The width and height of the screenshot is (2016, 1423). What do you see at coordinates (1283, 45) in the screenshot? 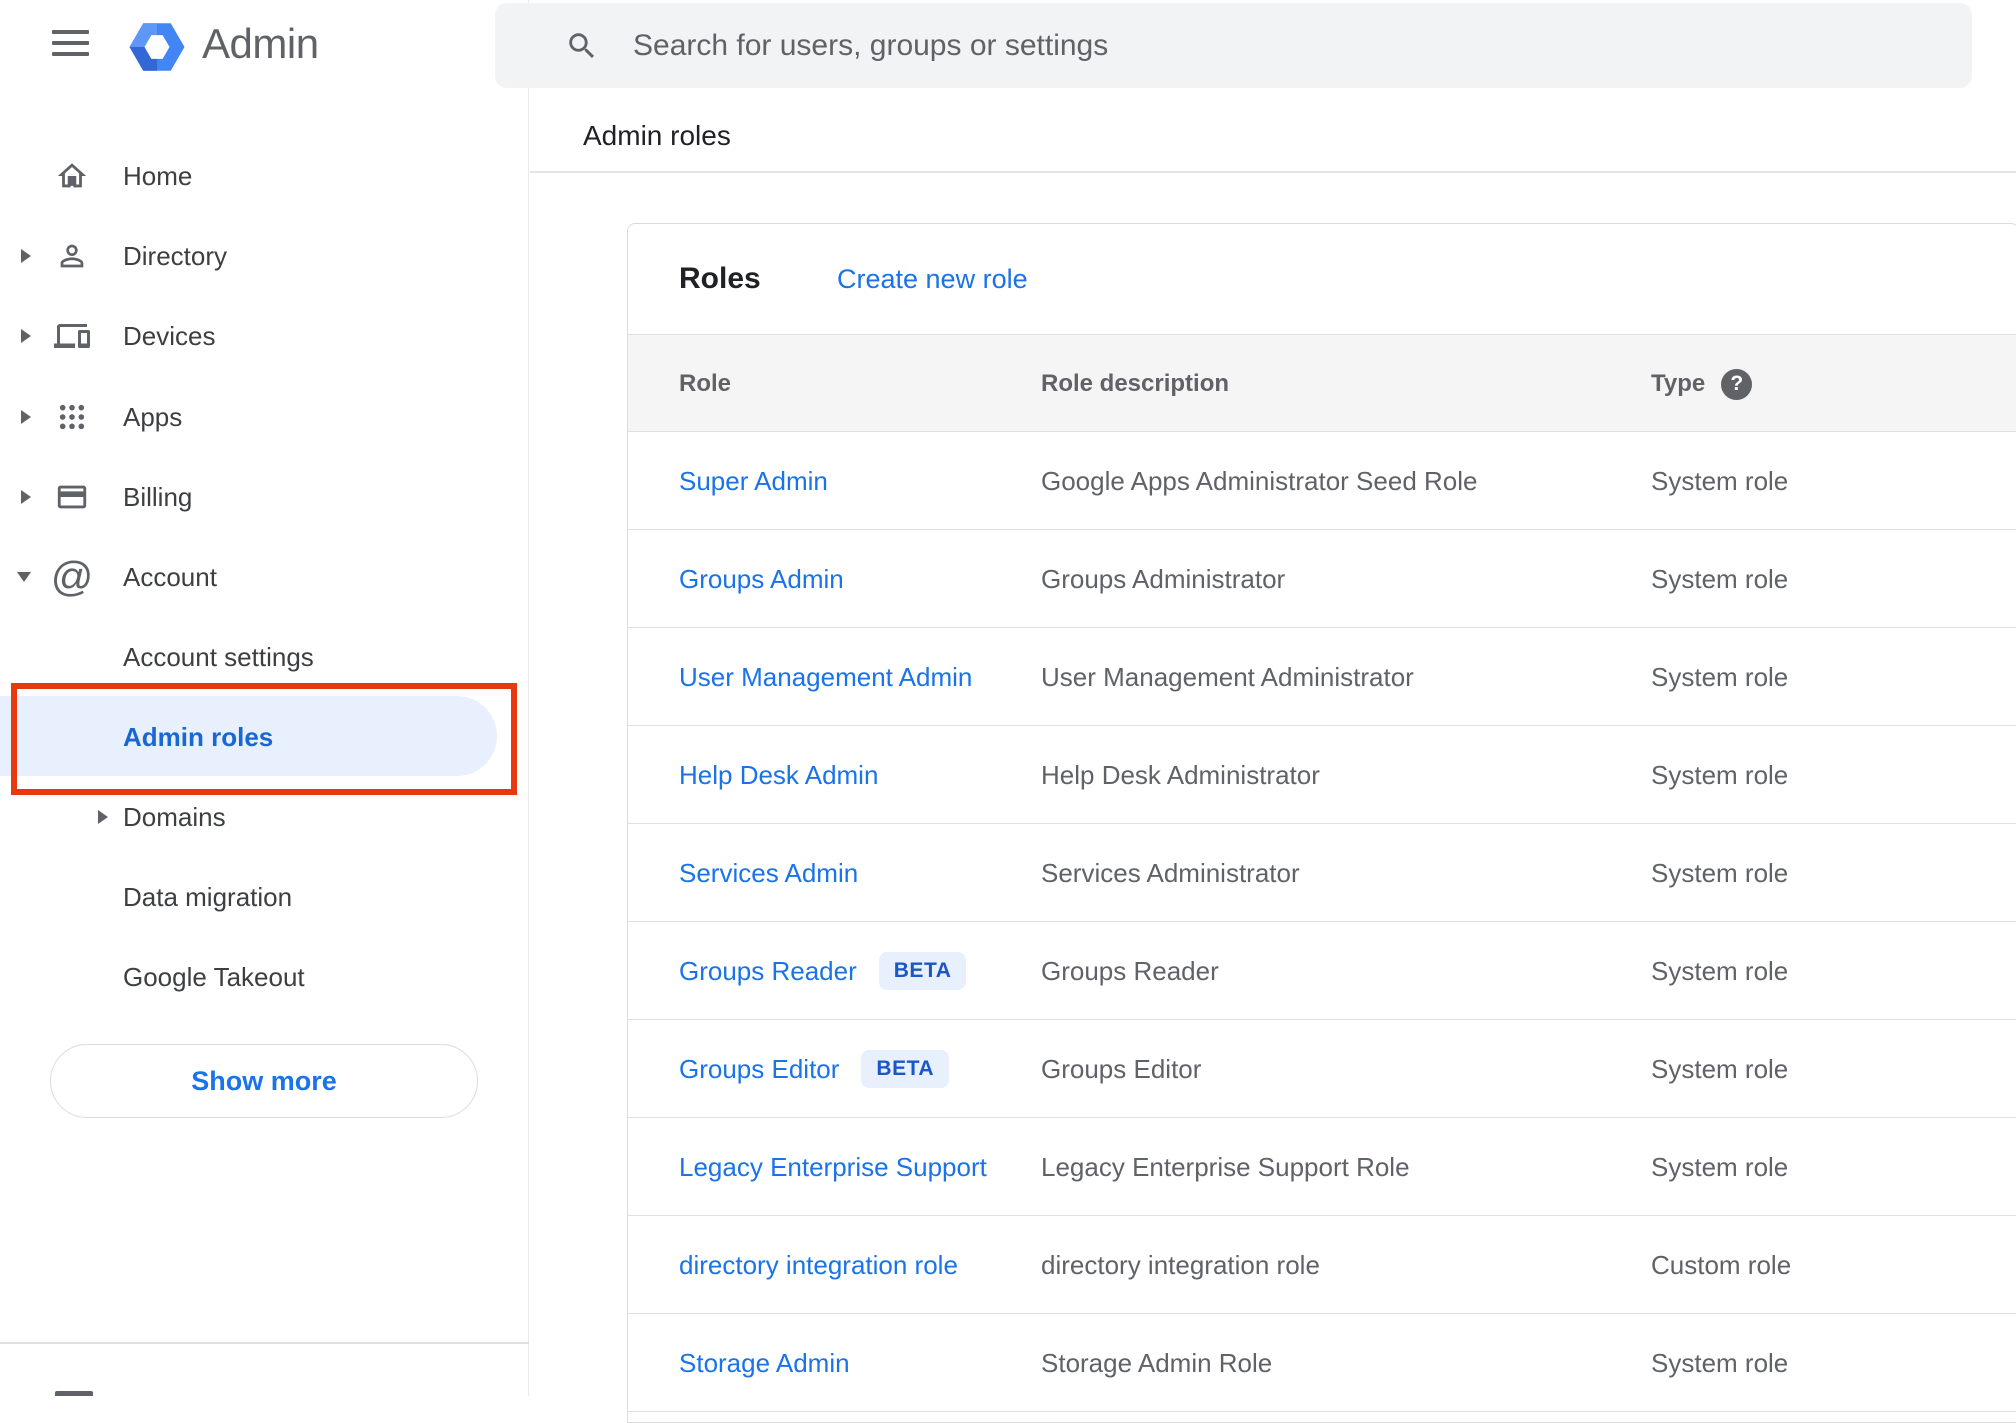
I see `search-input` at bounding box center [1283, 45].